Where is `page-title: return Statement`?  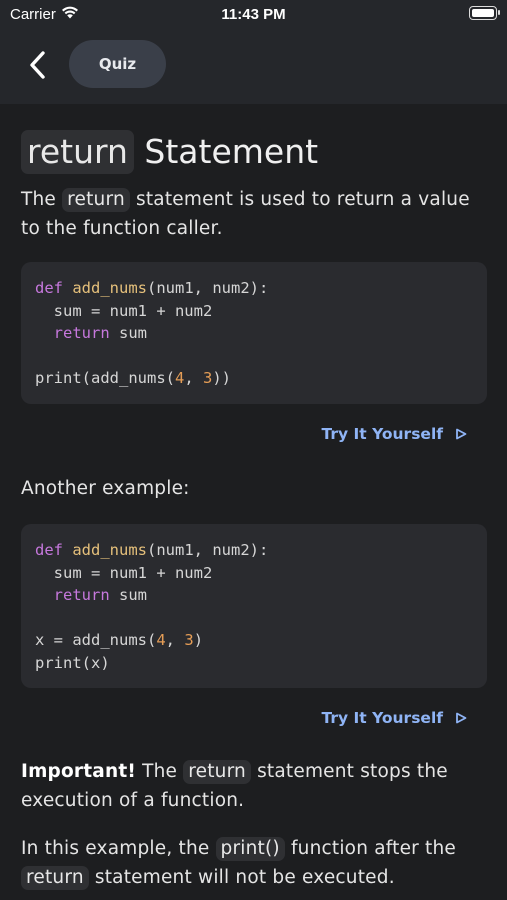 page-title: return Statement is located at coordinates (254, 152).